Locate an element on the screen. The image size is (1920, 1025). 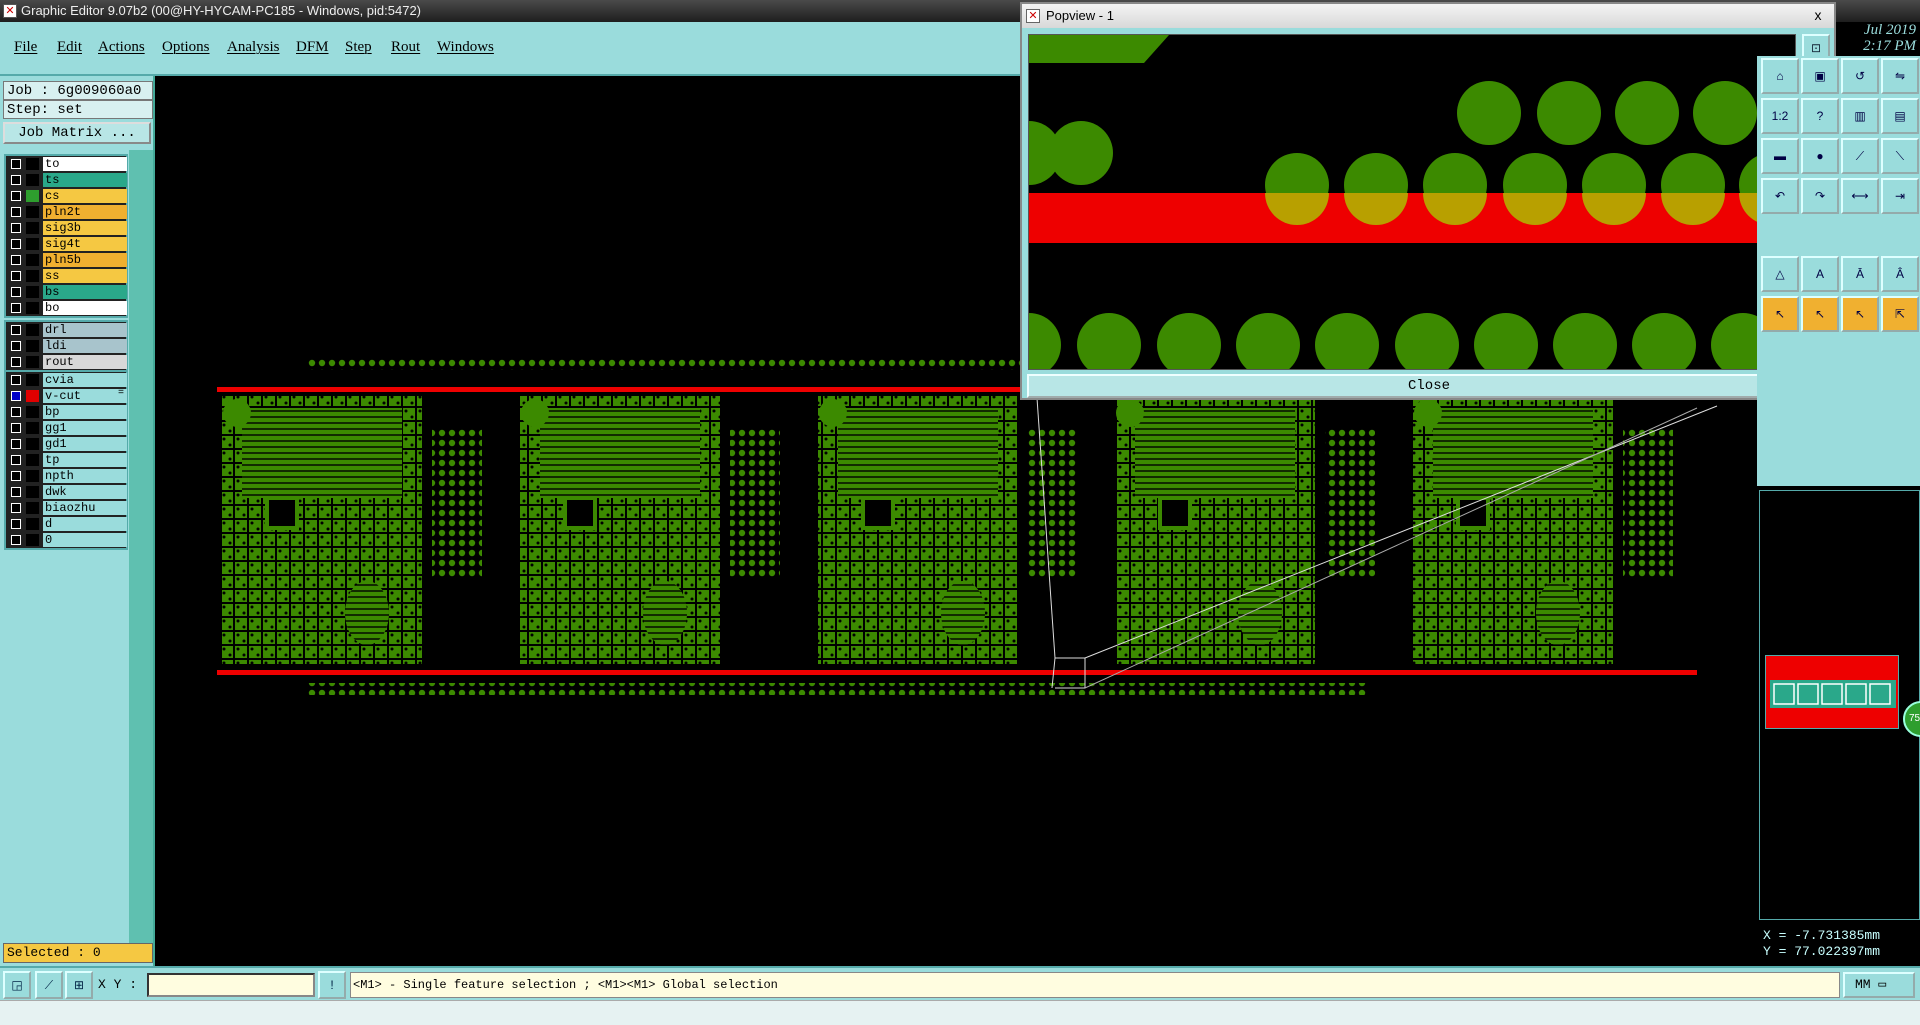
layer-move-icon: ▥ is located at coordinates (1860, 116).